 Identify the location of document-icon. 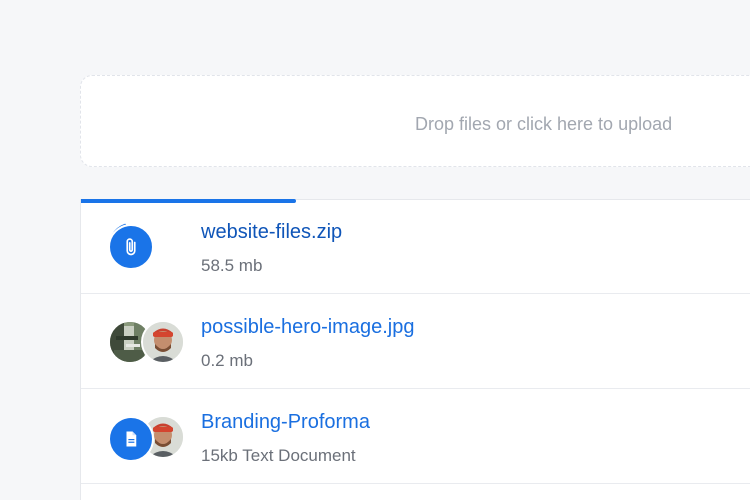
(131, 439).